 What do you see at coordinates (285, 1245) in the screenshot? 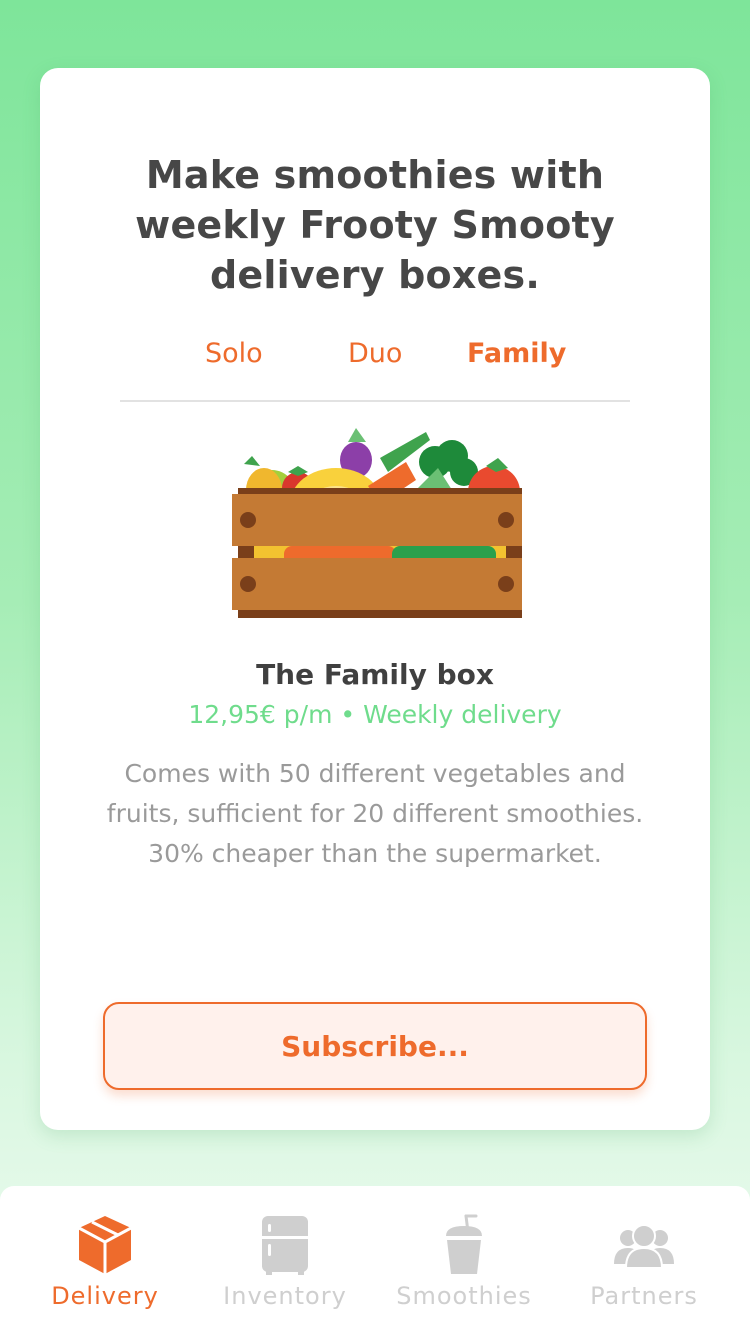
I see `fridge-icon` at bounding box center [285, 1245].